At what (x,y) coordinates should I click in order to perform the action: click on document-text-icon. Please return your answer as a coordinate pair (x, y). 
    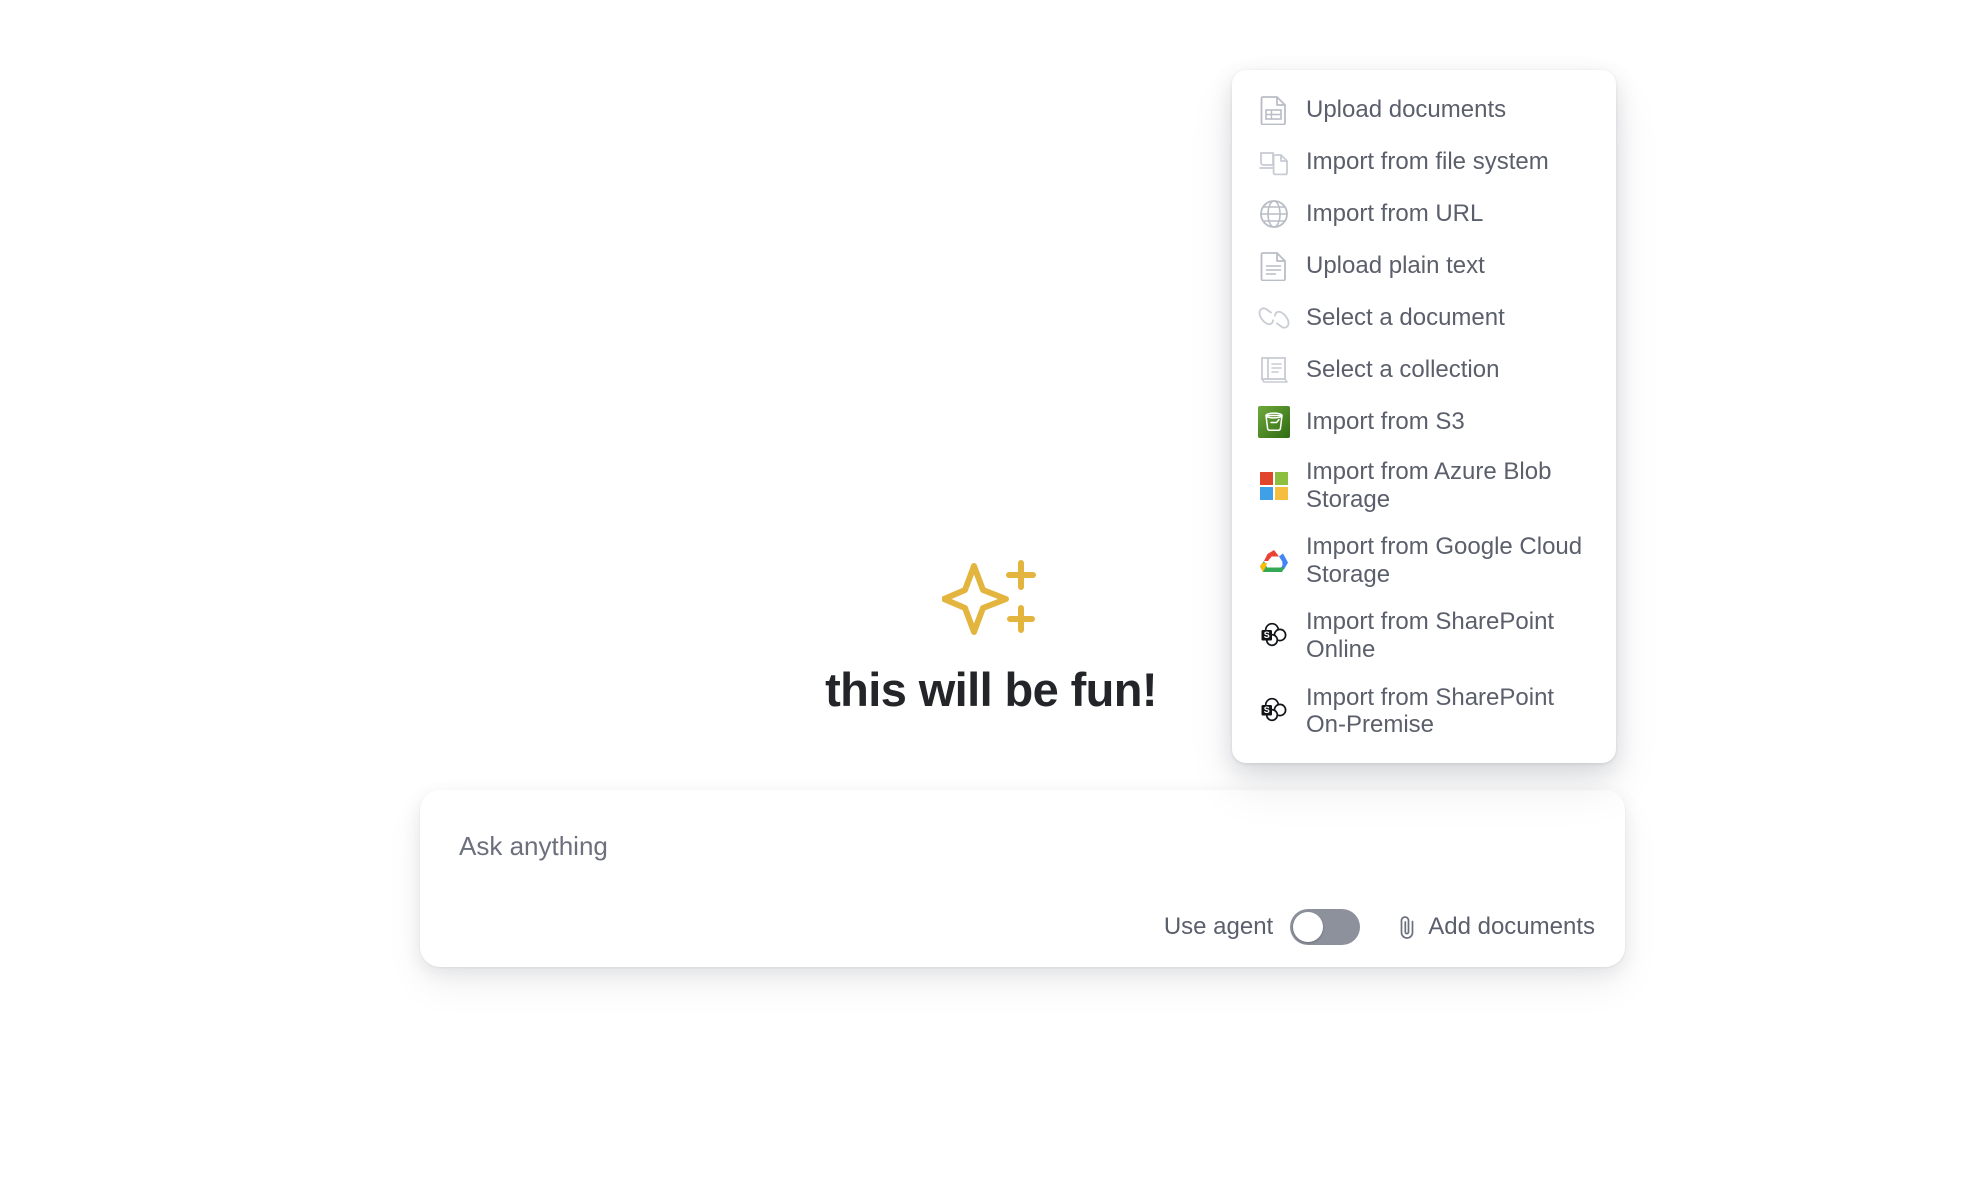
    Looking at the image, I should click on (1274, 266).